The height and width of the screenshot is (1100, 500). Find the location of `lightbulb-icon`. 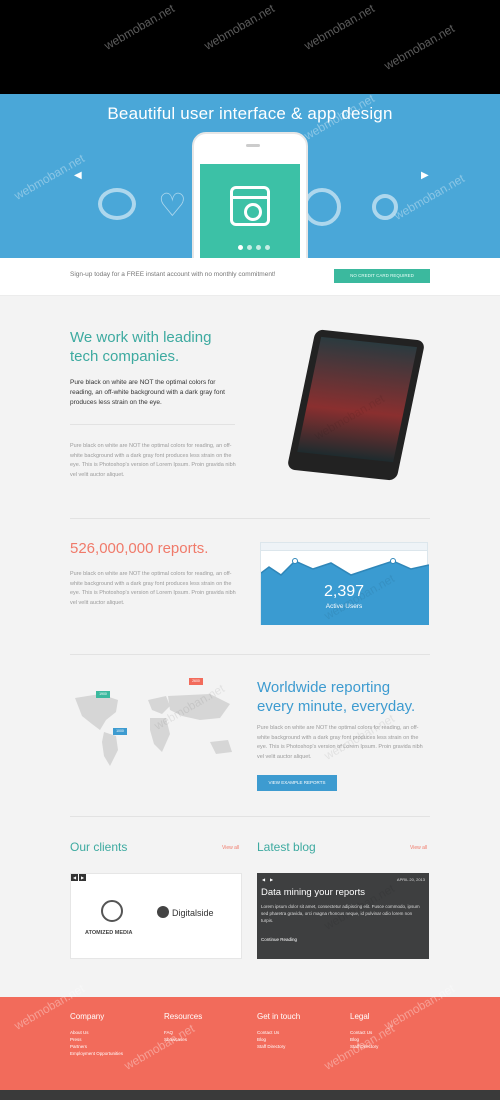

lightbulb-icon is located at coordinates (385, 207).